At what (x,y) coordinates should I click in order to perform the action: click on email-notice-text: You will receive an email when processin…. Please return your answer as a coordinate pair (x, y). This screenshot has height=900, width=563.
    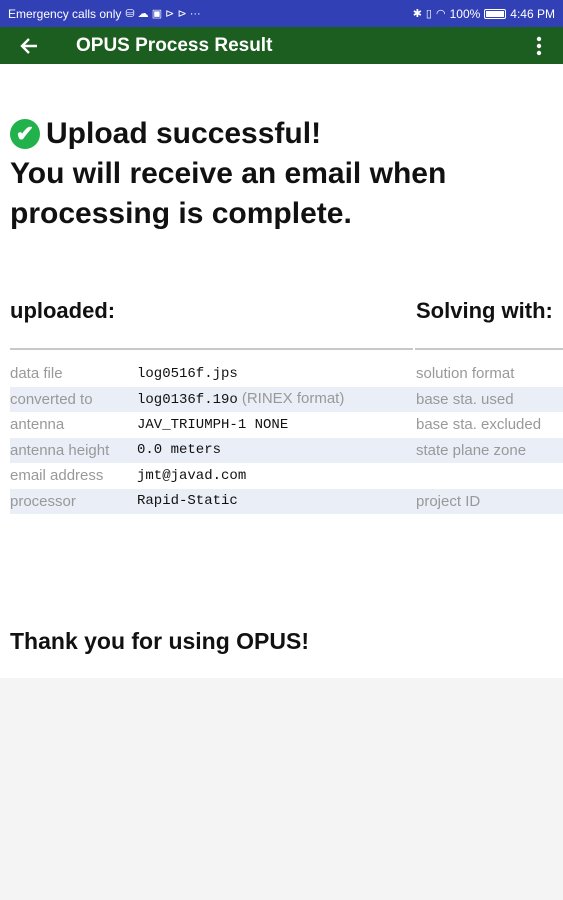
    Looking at the image, I should click on (228, 193).